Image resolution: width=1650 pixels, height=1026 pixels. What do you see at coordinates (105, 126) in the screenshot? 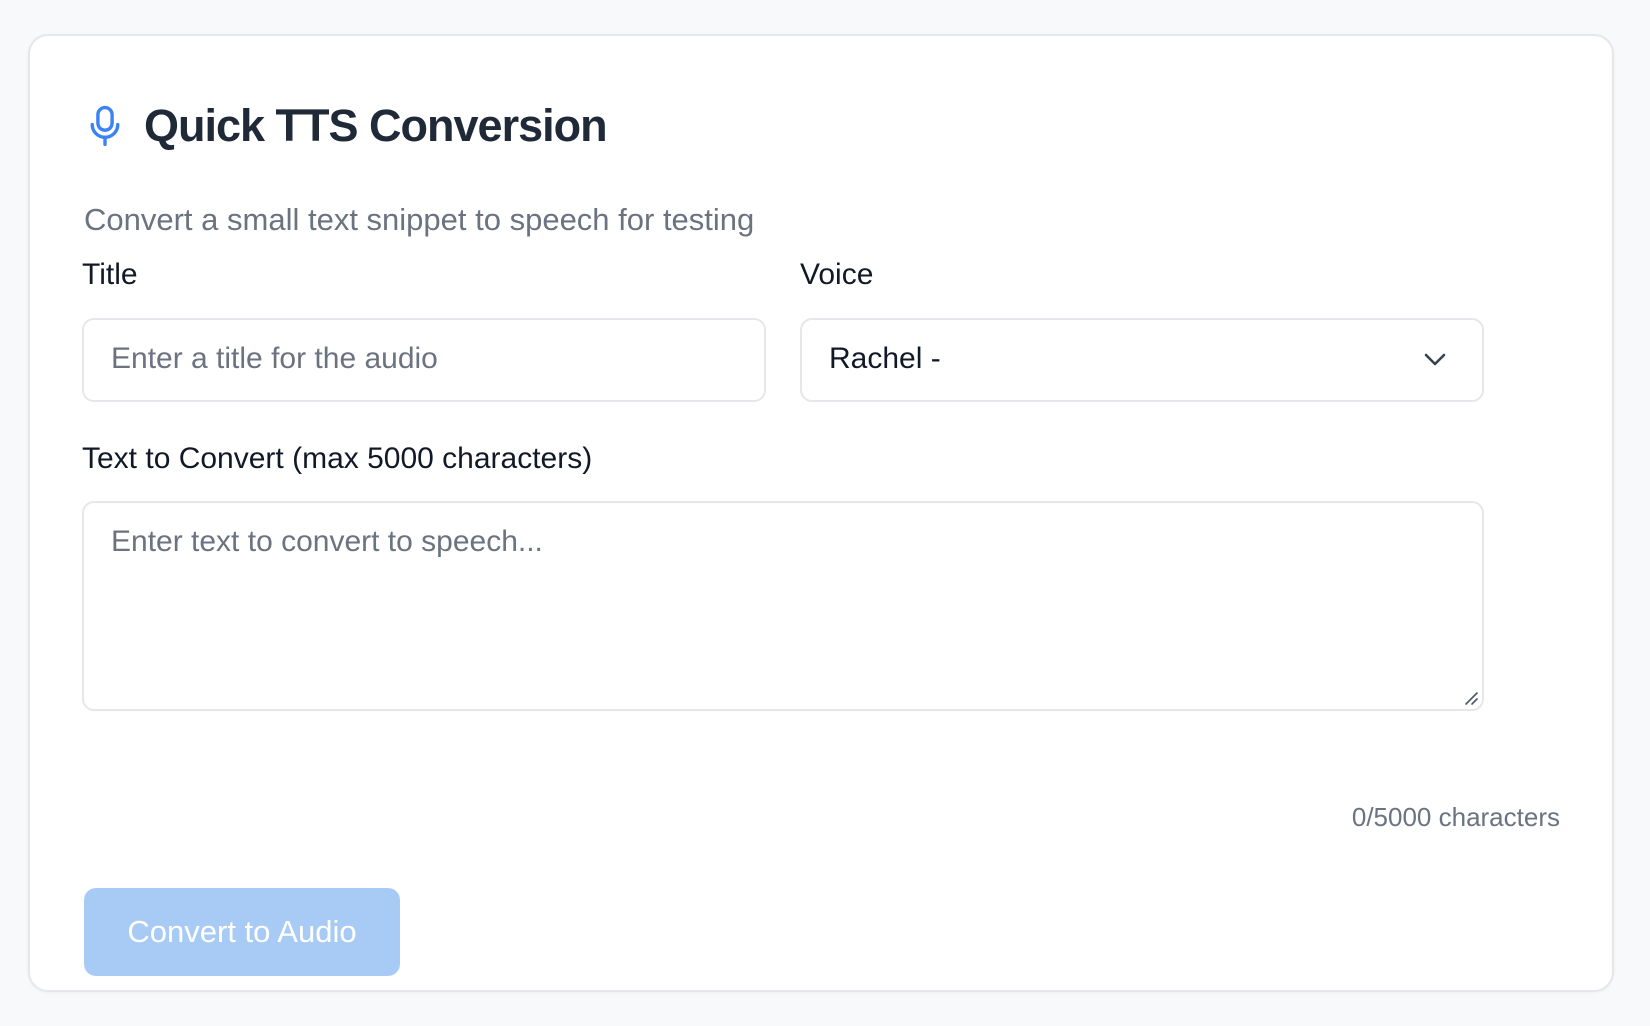
I see `microphone-icon` at bounding box center [105, 126].